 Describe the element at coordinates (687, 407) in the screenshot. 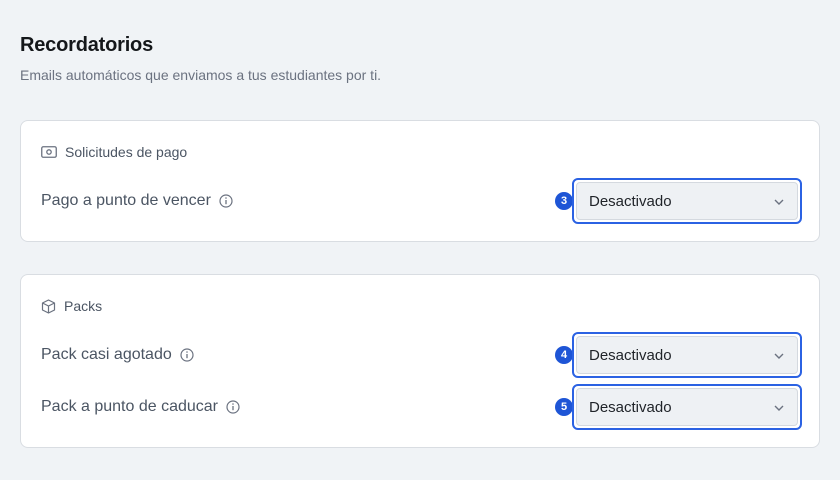

I see `reminder-select-pack-expiring: Desactivado` at that location.